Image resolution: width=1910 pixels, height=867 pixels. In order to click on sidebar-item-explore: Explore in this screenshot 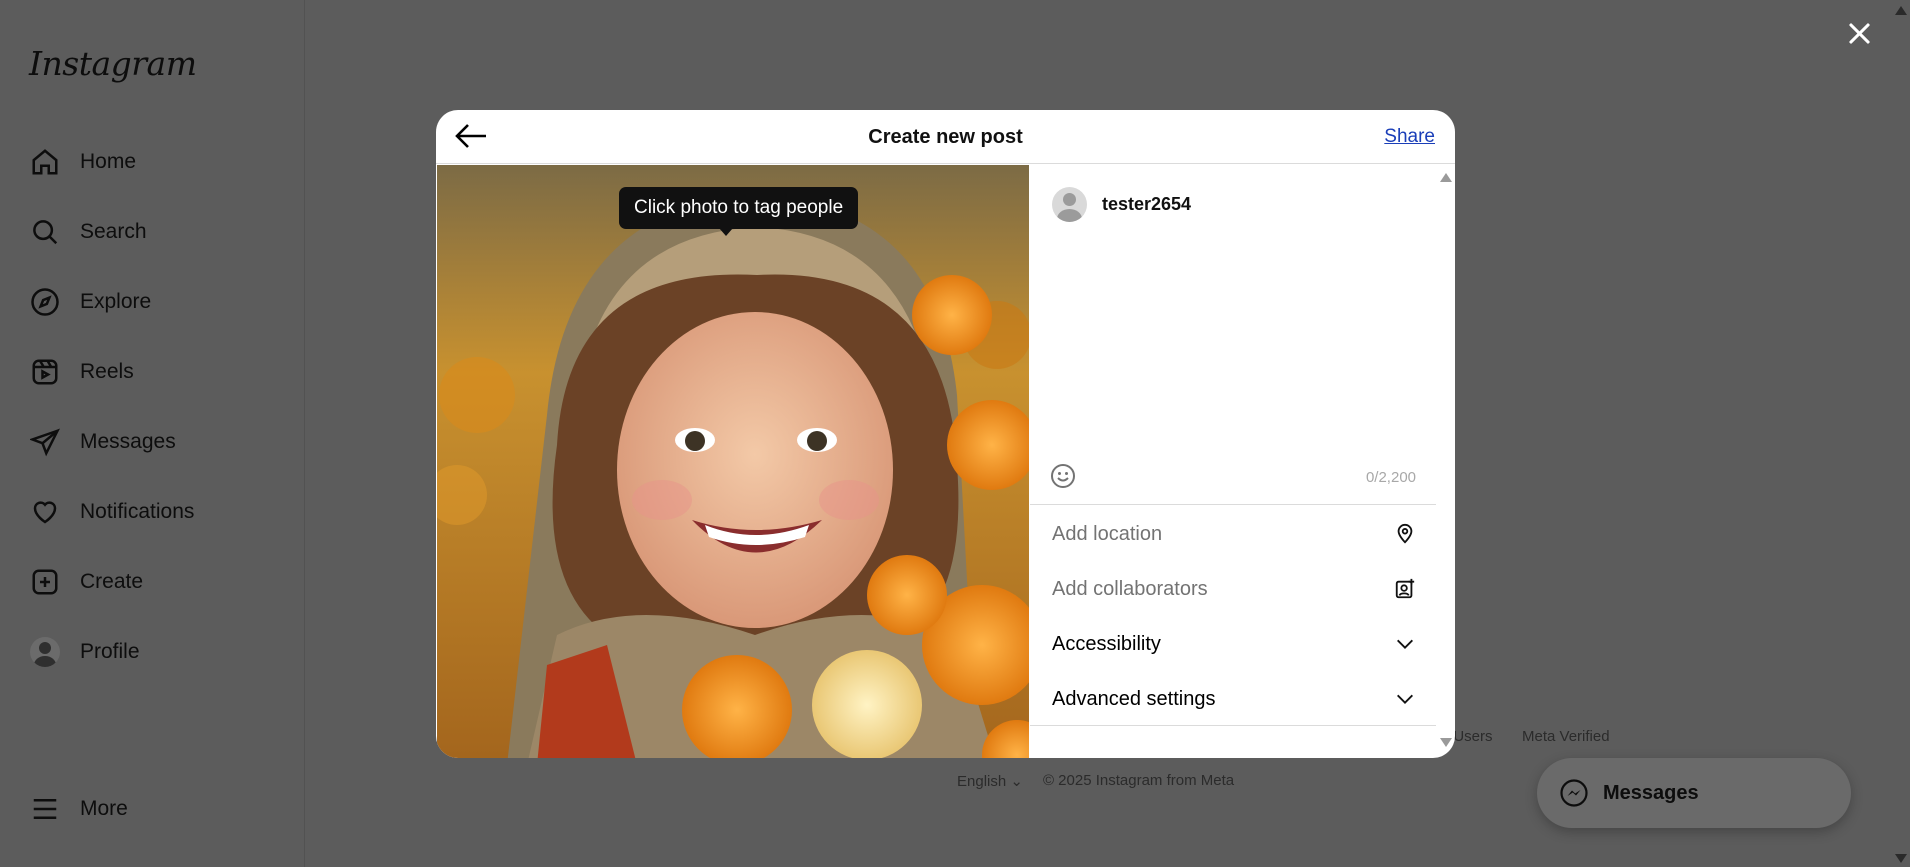, I will do `click(89, 302)`.